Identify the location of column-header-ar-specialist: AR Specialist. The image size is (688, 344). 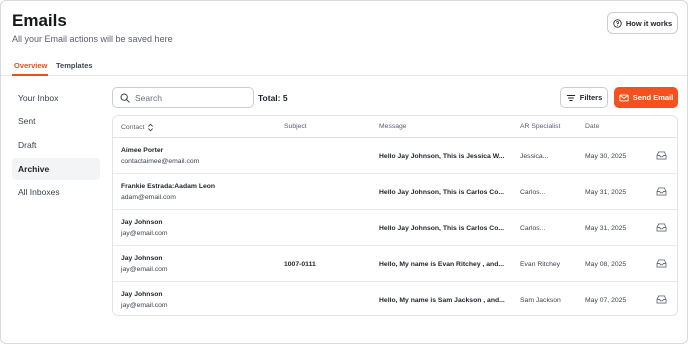
(540, 126).